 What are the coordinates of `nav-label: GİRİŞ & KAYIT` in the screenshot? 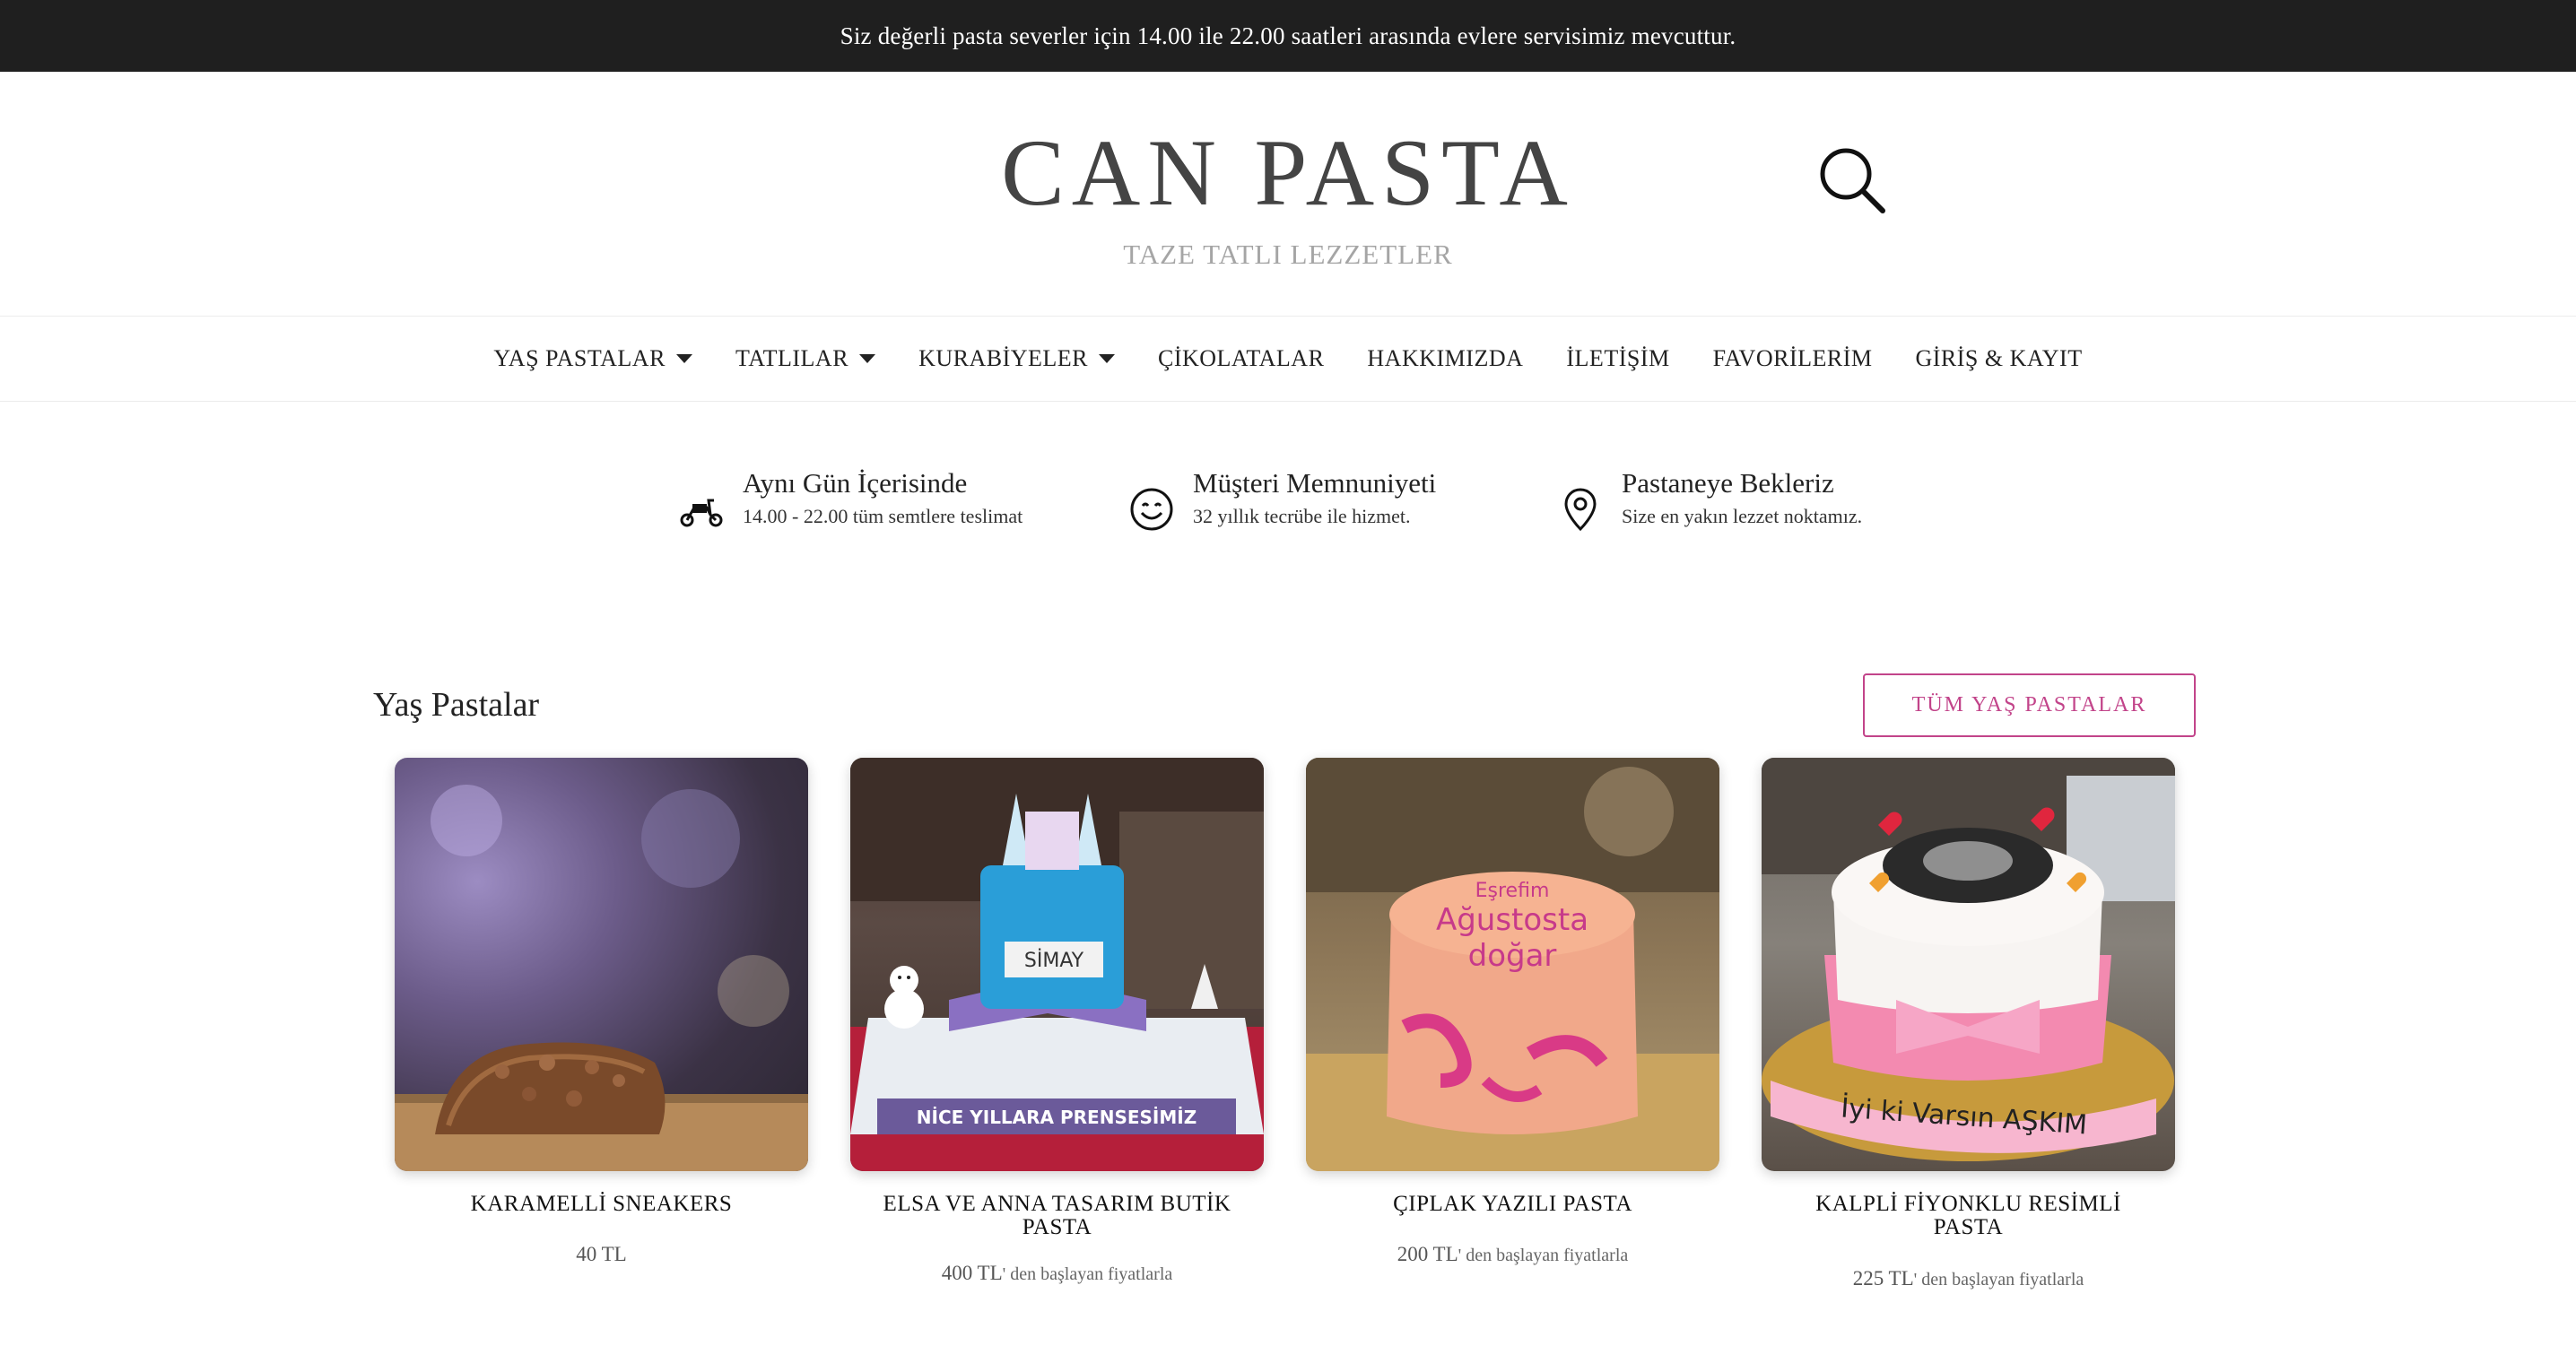 It's located at (1999, 358).